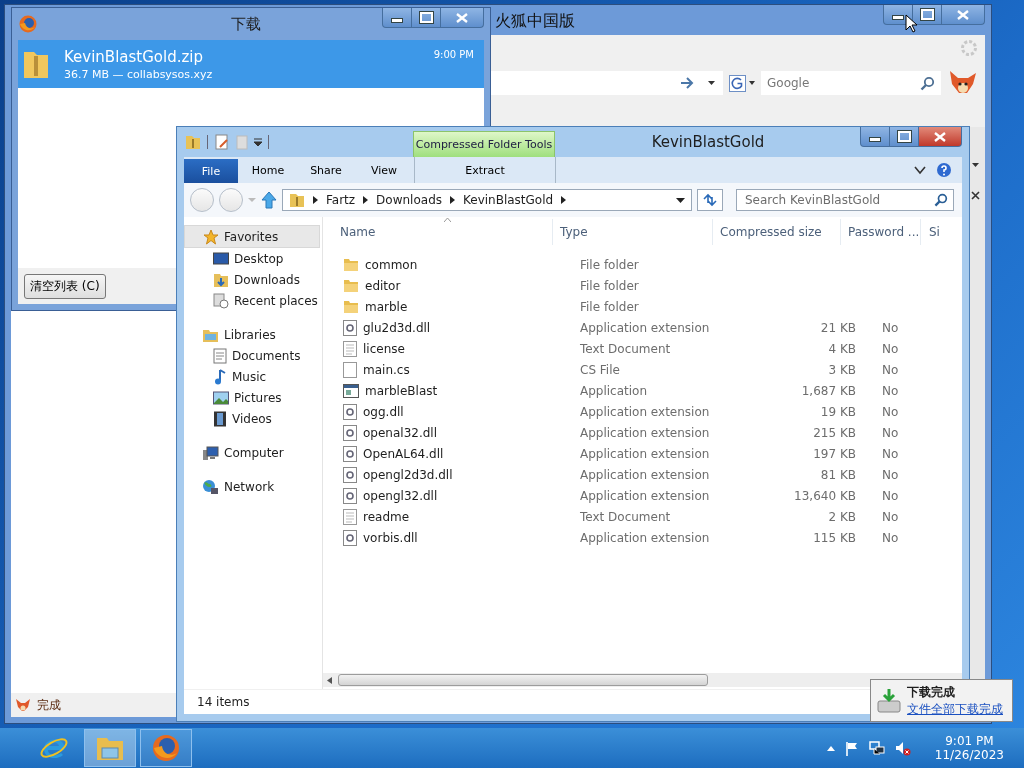  What do you see at coordinates (220, 418) in the screenshot?
I see `film-strip-icon` at bounding box center [220, 418].